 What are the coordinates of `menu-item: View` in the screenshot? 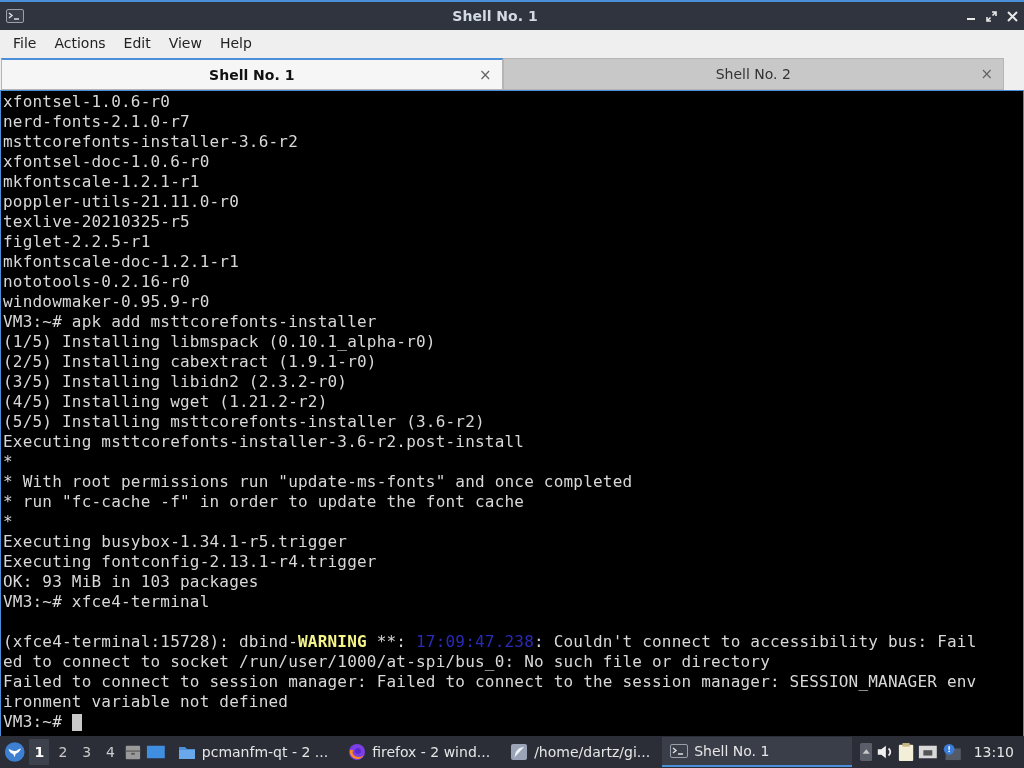 It's located at (185, 43).